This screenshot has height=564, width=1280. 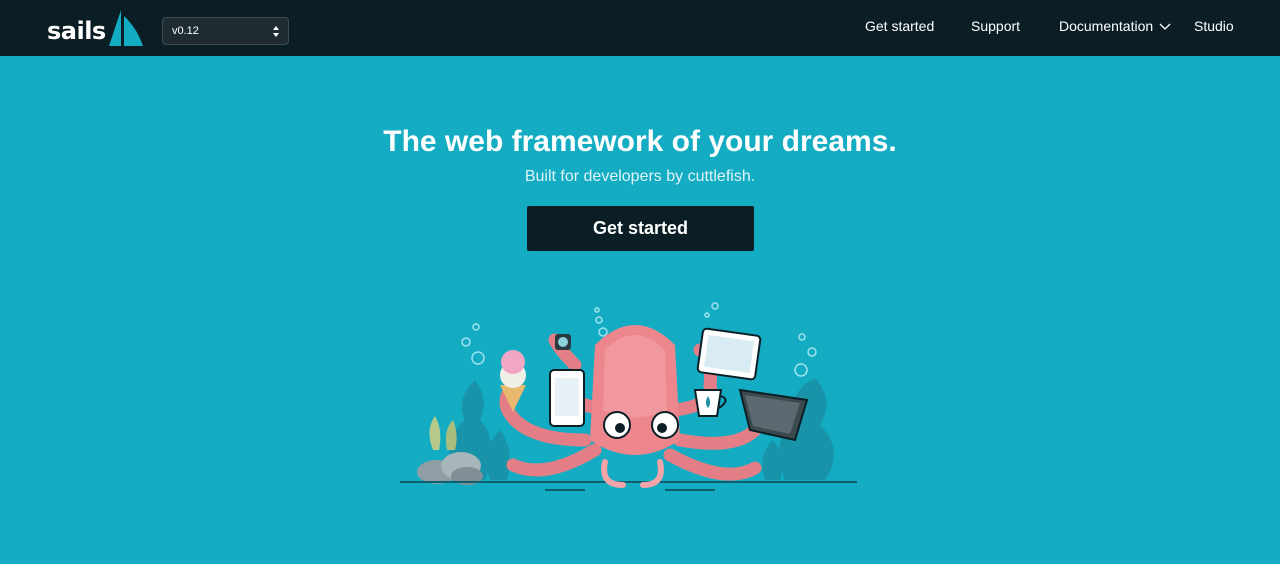 What do you see at coordinates (125, 28) in the screenshot?
I see `sailboat-icon` at bounding box center [125, 28].